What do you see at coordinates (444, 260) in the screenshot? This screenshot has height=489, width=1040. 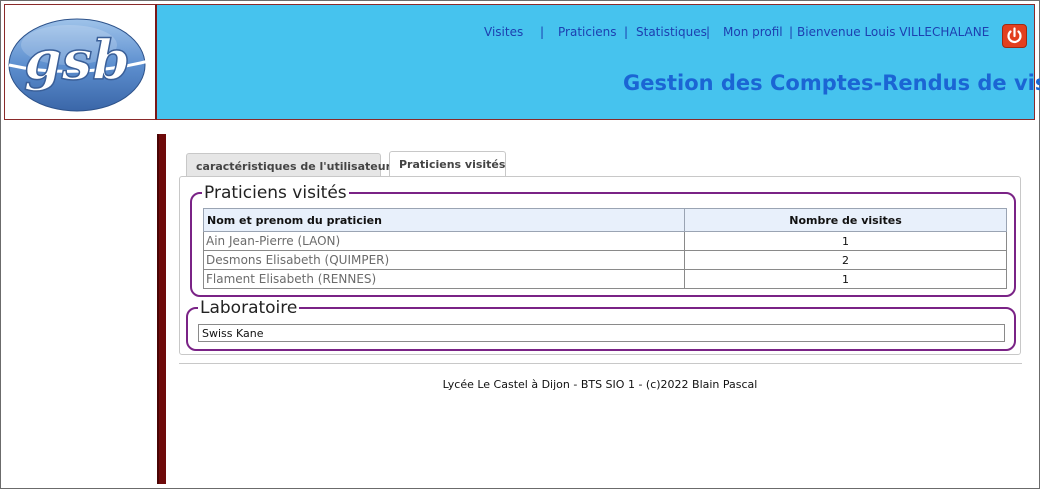 I see `praticien-name: Desmons Elisabeth (QUIMPER)` at bounding box center [444, 260].